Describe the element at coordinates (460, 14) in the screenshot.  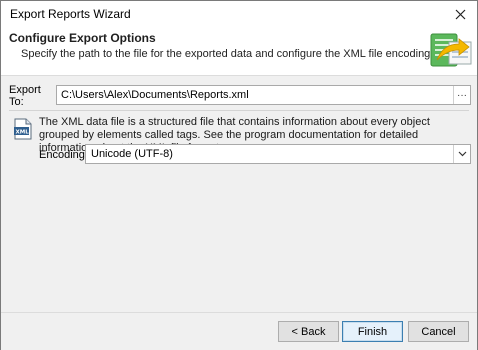
I see `close-icon` at that location.